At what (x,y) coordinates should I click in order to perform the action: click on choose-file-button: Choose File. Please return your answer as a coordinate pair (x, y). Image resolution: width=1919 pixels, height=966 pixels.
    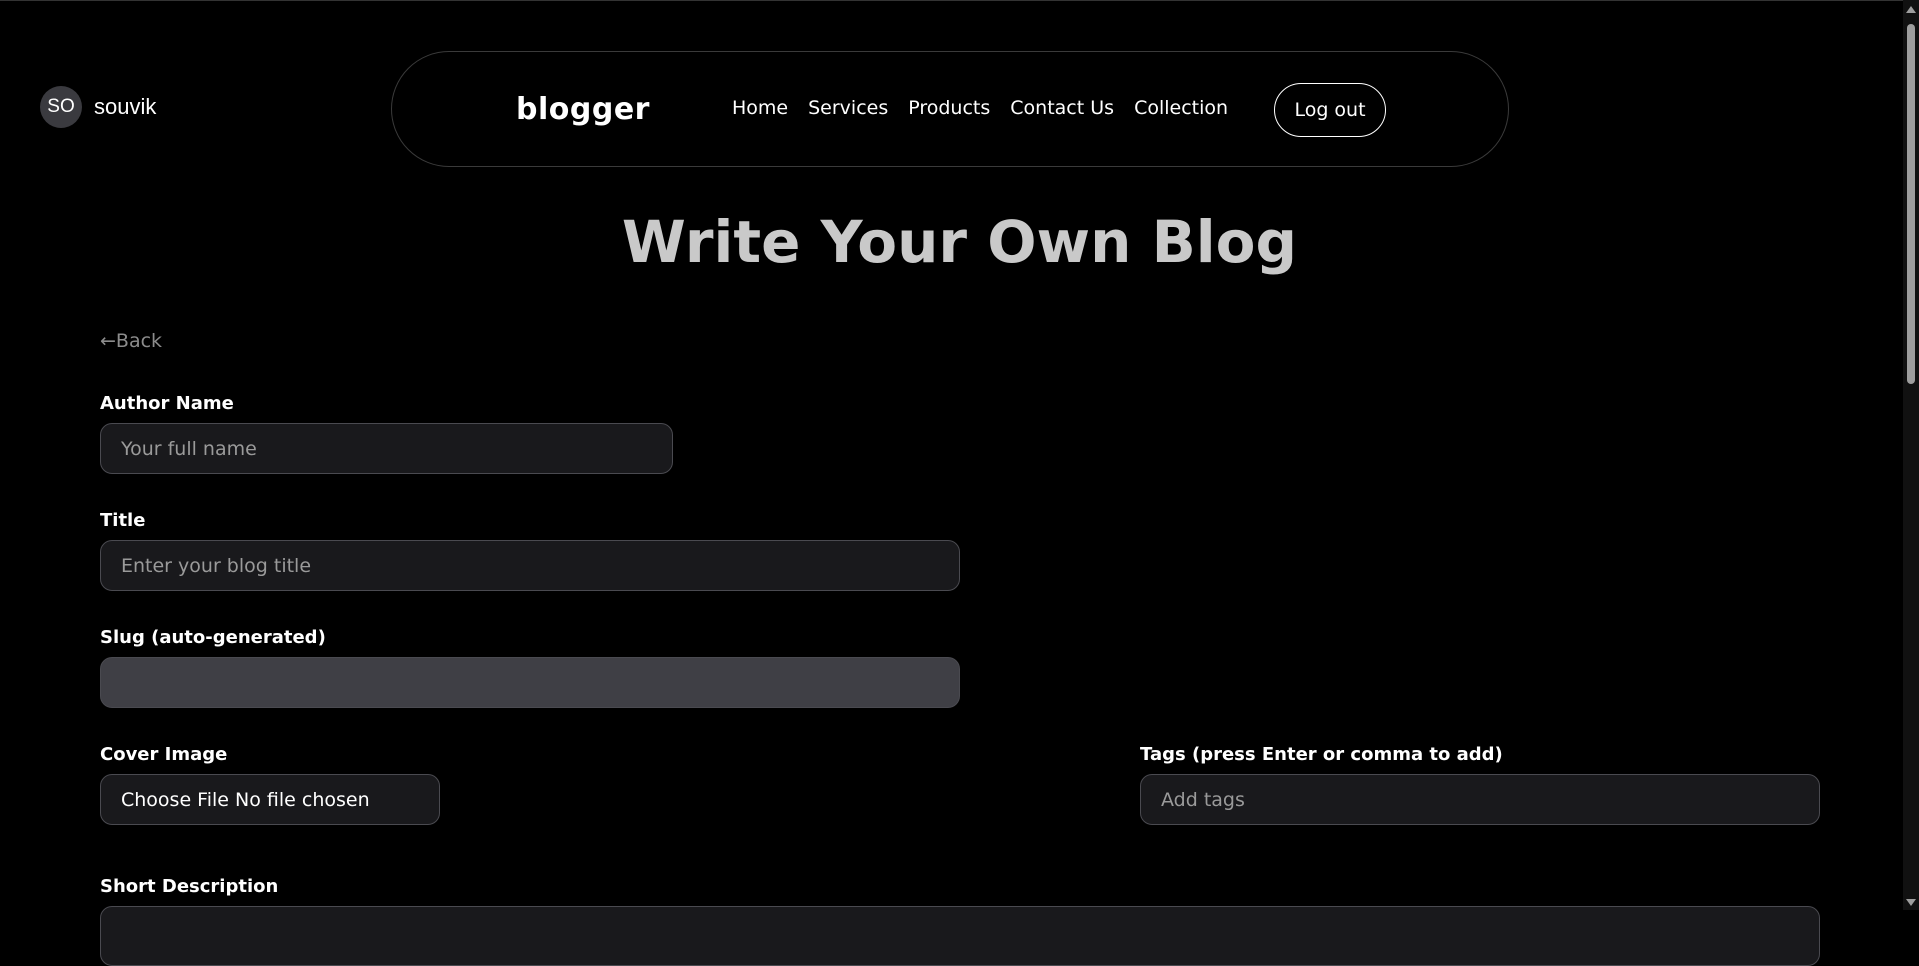
    Looking at the image, I should click on (175, 800).